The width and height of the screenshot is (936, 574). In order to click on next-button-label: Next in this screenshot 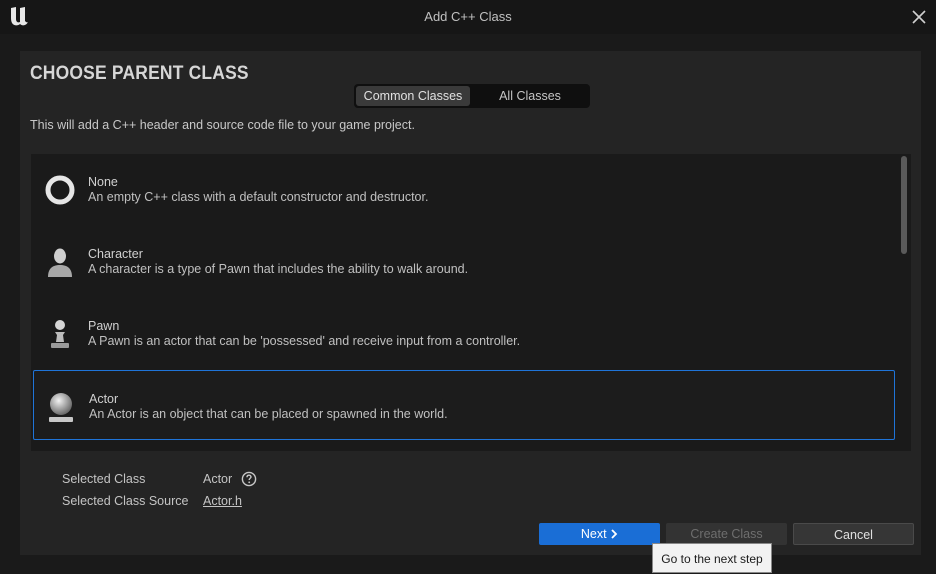, I will do `click(593, 534)`.